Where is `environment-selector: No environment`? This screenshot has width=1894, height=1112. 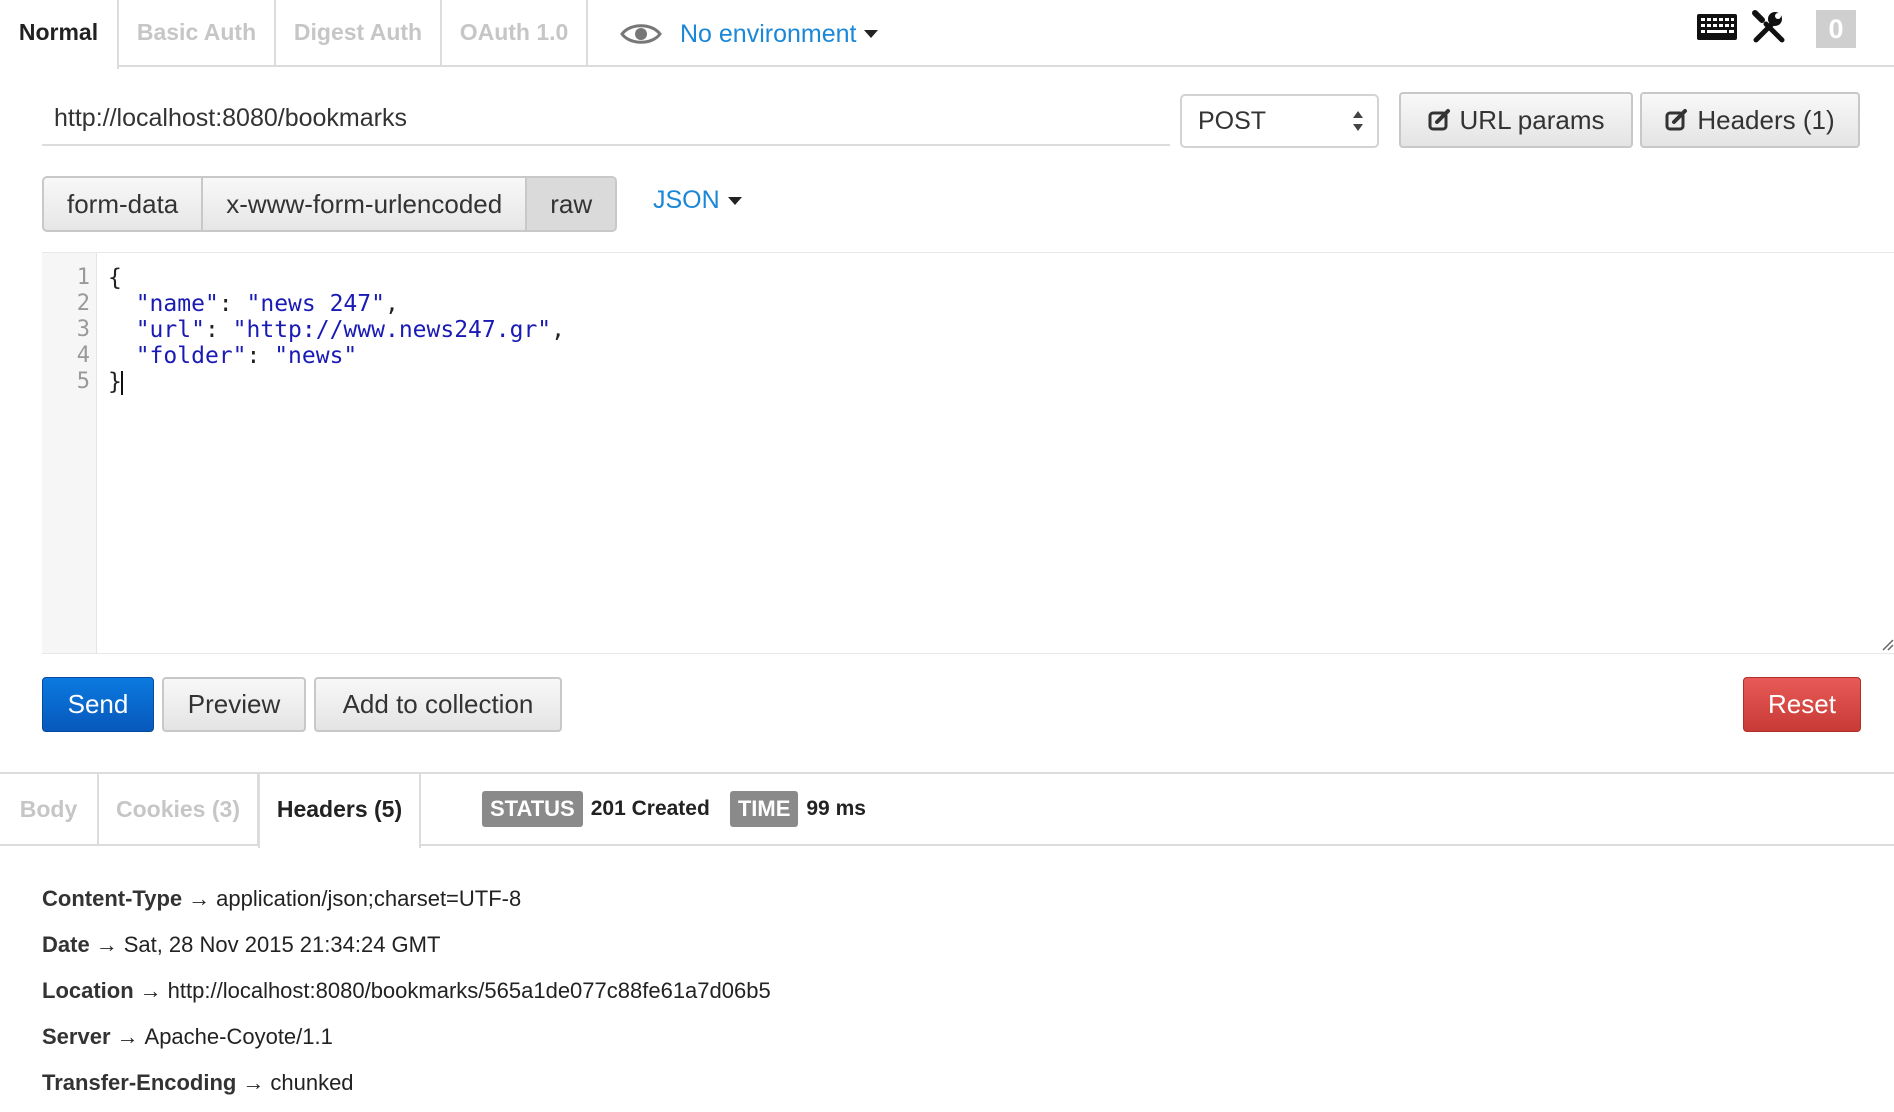
environment-selector: No environment is located at coordinates (749, 34).